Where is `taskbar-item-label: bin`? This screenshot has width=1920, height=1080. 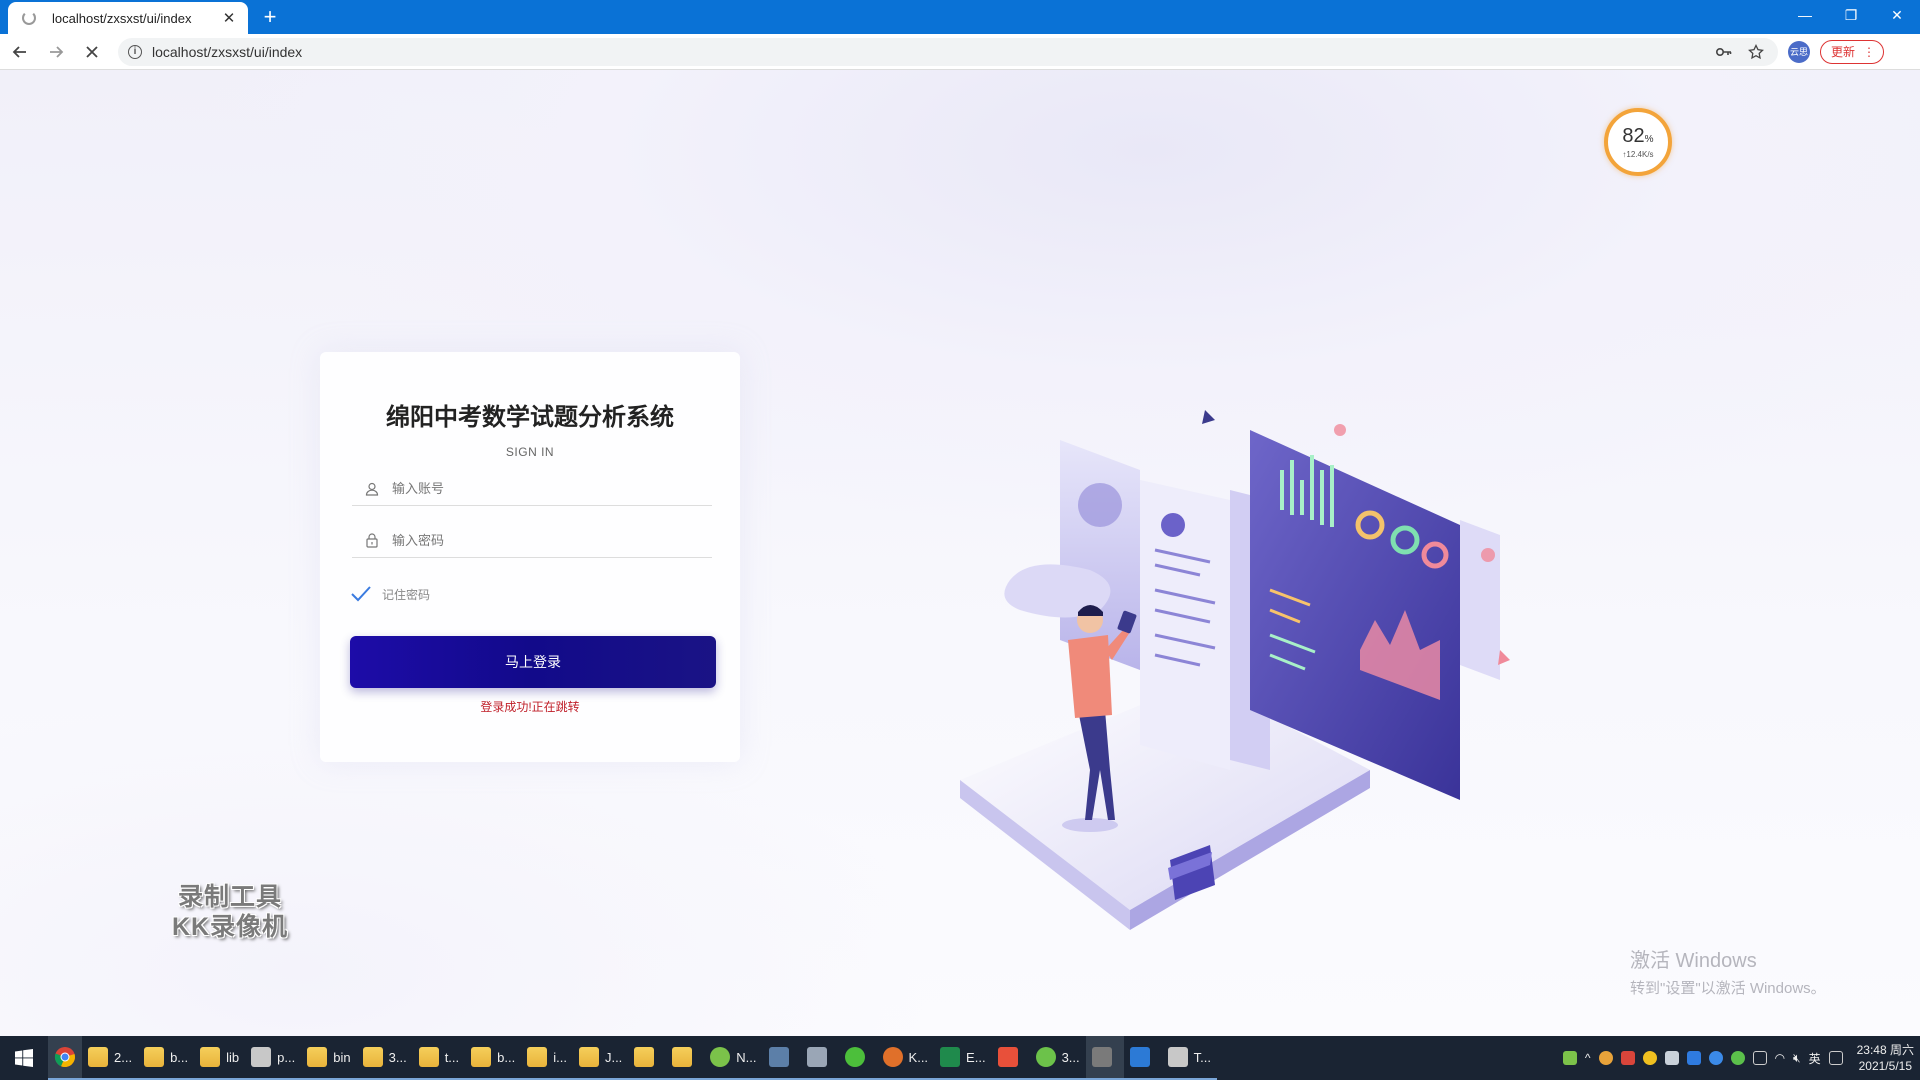
taskbar-item-label: bin is located at coordinates (342, 1057).